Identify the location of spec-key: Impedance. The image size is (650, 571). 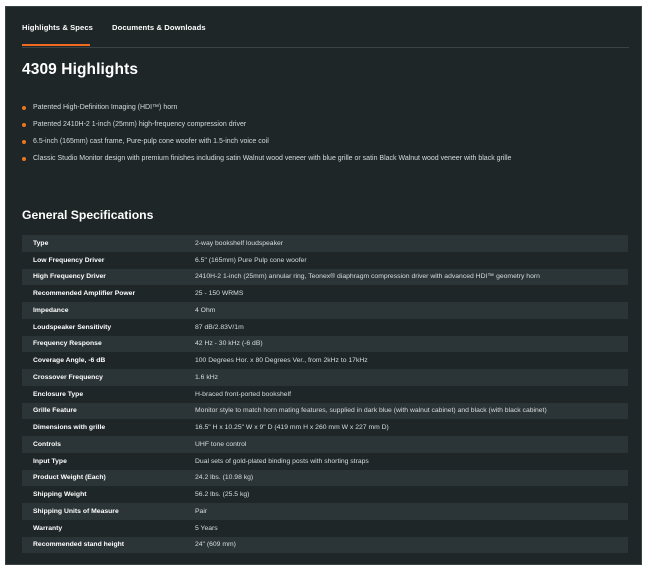
(102, 310).